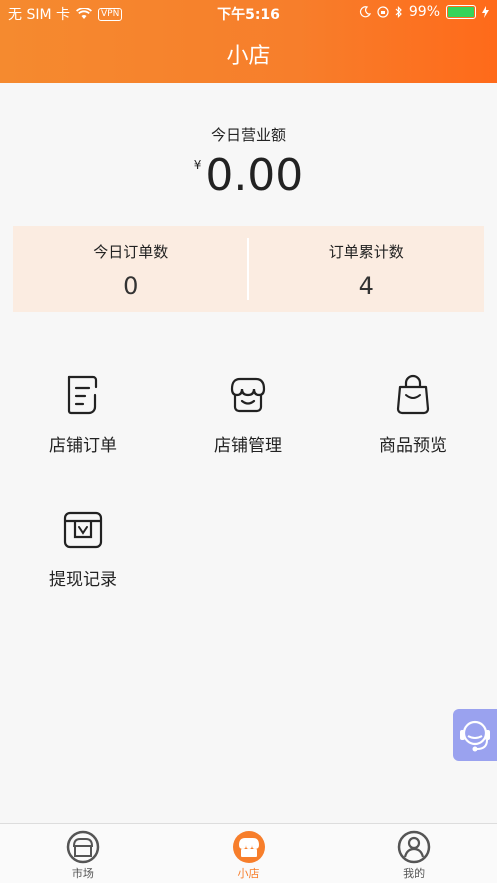  I want to click on revenue-amount: 0.00, so click(254, 175).